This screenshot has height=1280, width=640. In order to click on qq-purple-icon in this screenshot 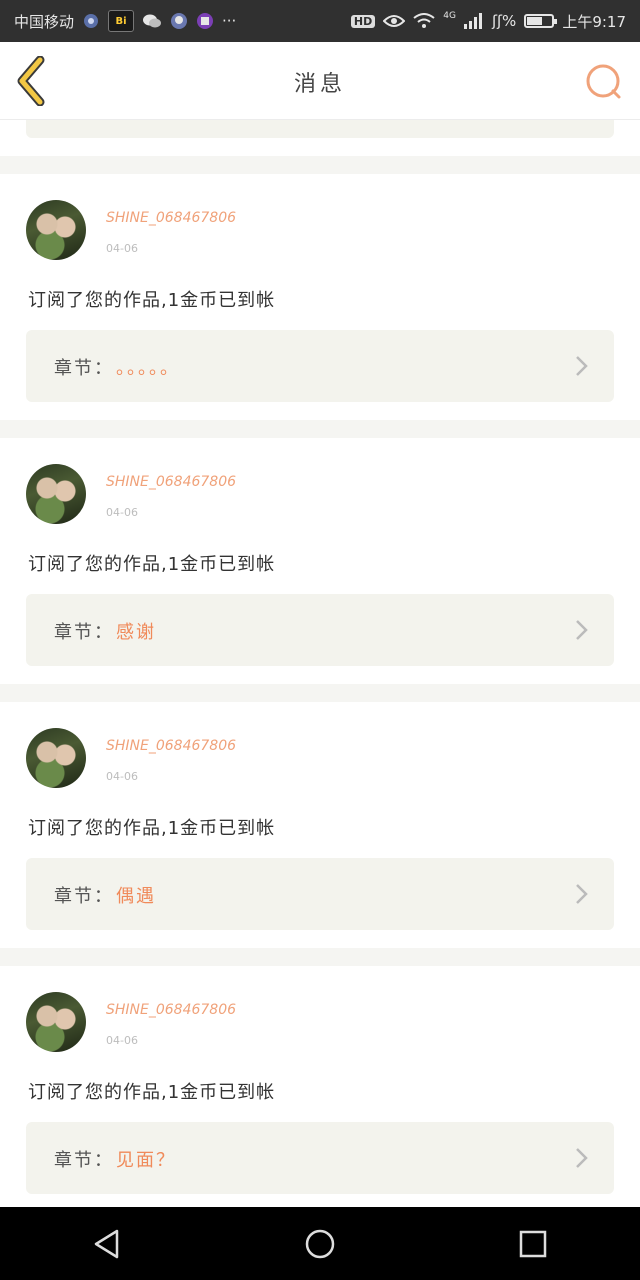, I will do `click(205, 21)`.